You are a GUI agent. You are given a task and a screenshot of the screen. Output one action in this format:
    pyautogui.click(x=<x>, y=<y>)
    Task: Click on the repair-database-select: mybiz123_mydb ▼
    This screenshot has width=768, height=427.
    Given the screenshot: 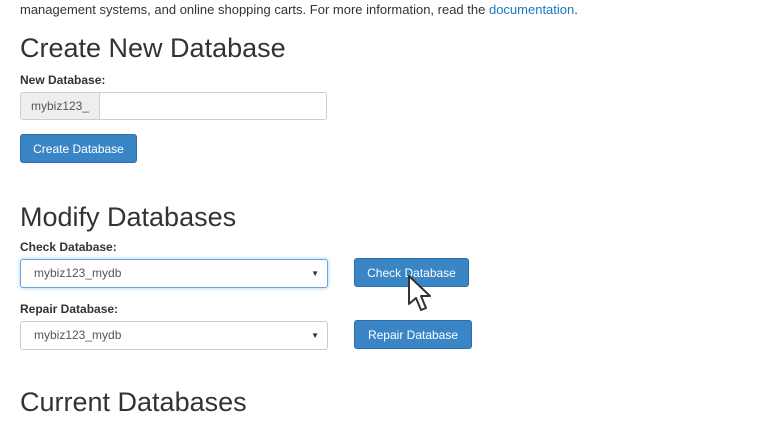 What is the action you would take?
    pyautogui.click(x=174, y=335)
    